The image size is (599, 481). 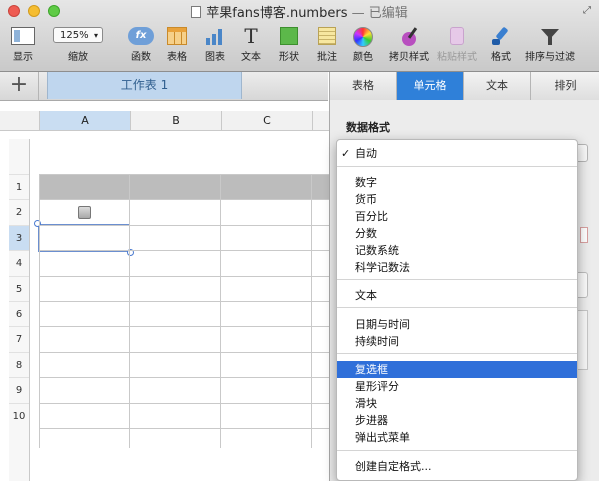 What do you see at coordinates (19, 339) in the screenshot?
I see `row-header: 7` at bounding box center [19, 339].